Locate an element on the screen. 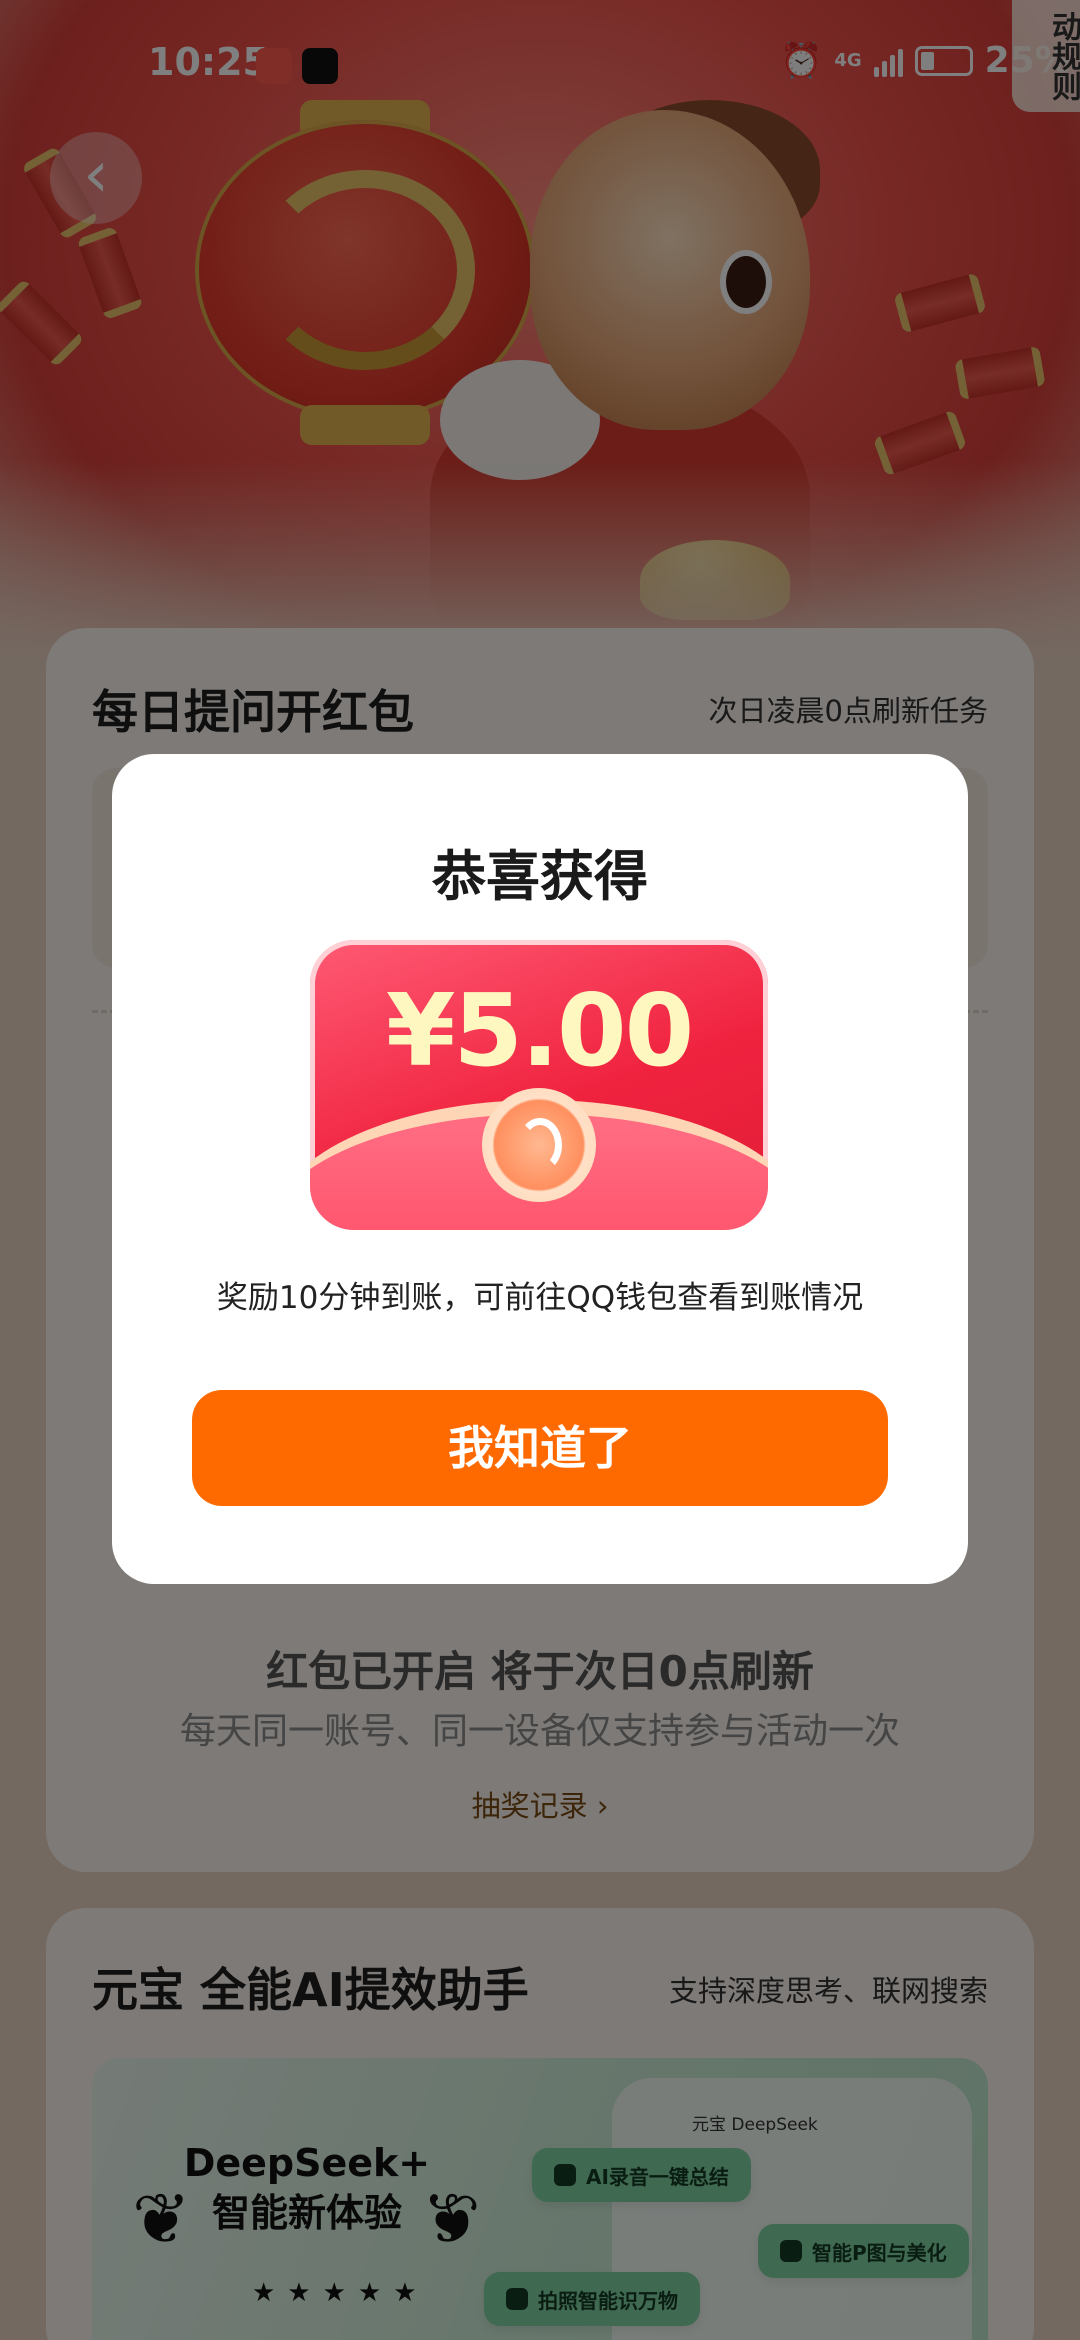  red-envelope: ¥5.00 is located at coordinates (539, 1085).